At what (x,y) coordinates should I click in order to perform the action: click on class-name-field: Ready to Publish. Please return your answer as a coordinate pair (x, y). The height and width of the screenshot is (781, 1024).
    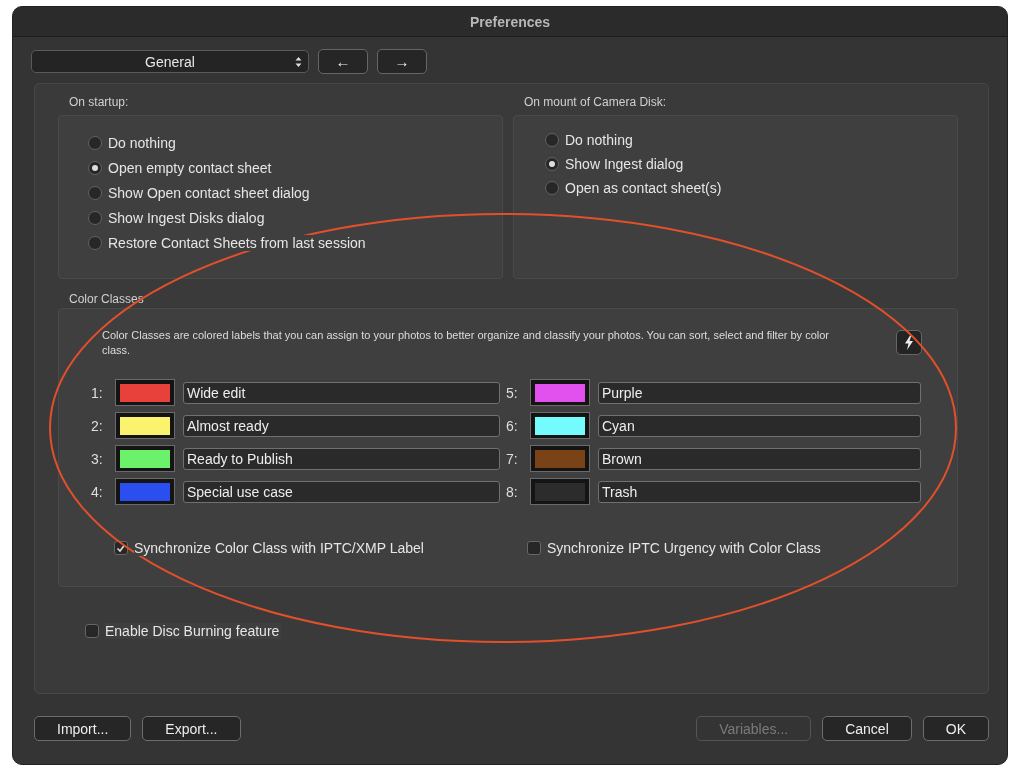
    Looking at the image, I should click on (341, 458).